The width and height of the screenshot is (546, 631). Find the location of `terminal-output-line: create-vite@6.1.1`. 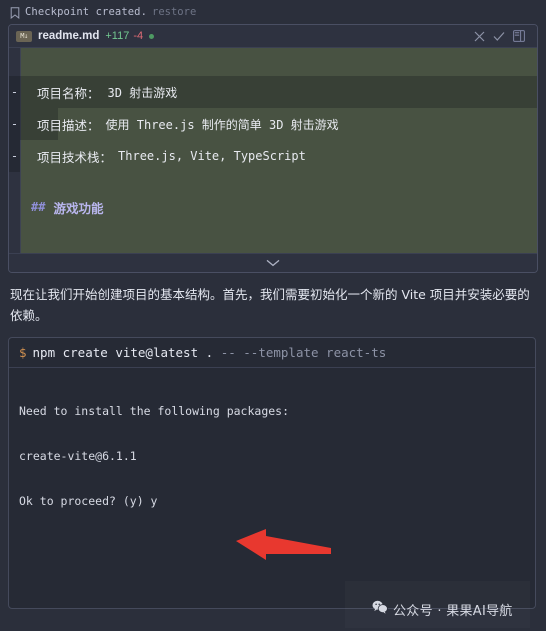

terminal-output-line: create-vite@6.1.1 is located at coordinates (78, 456).